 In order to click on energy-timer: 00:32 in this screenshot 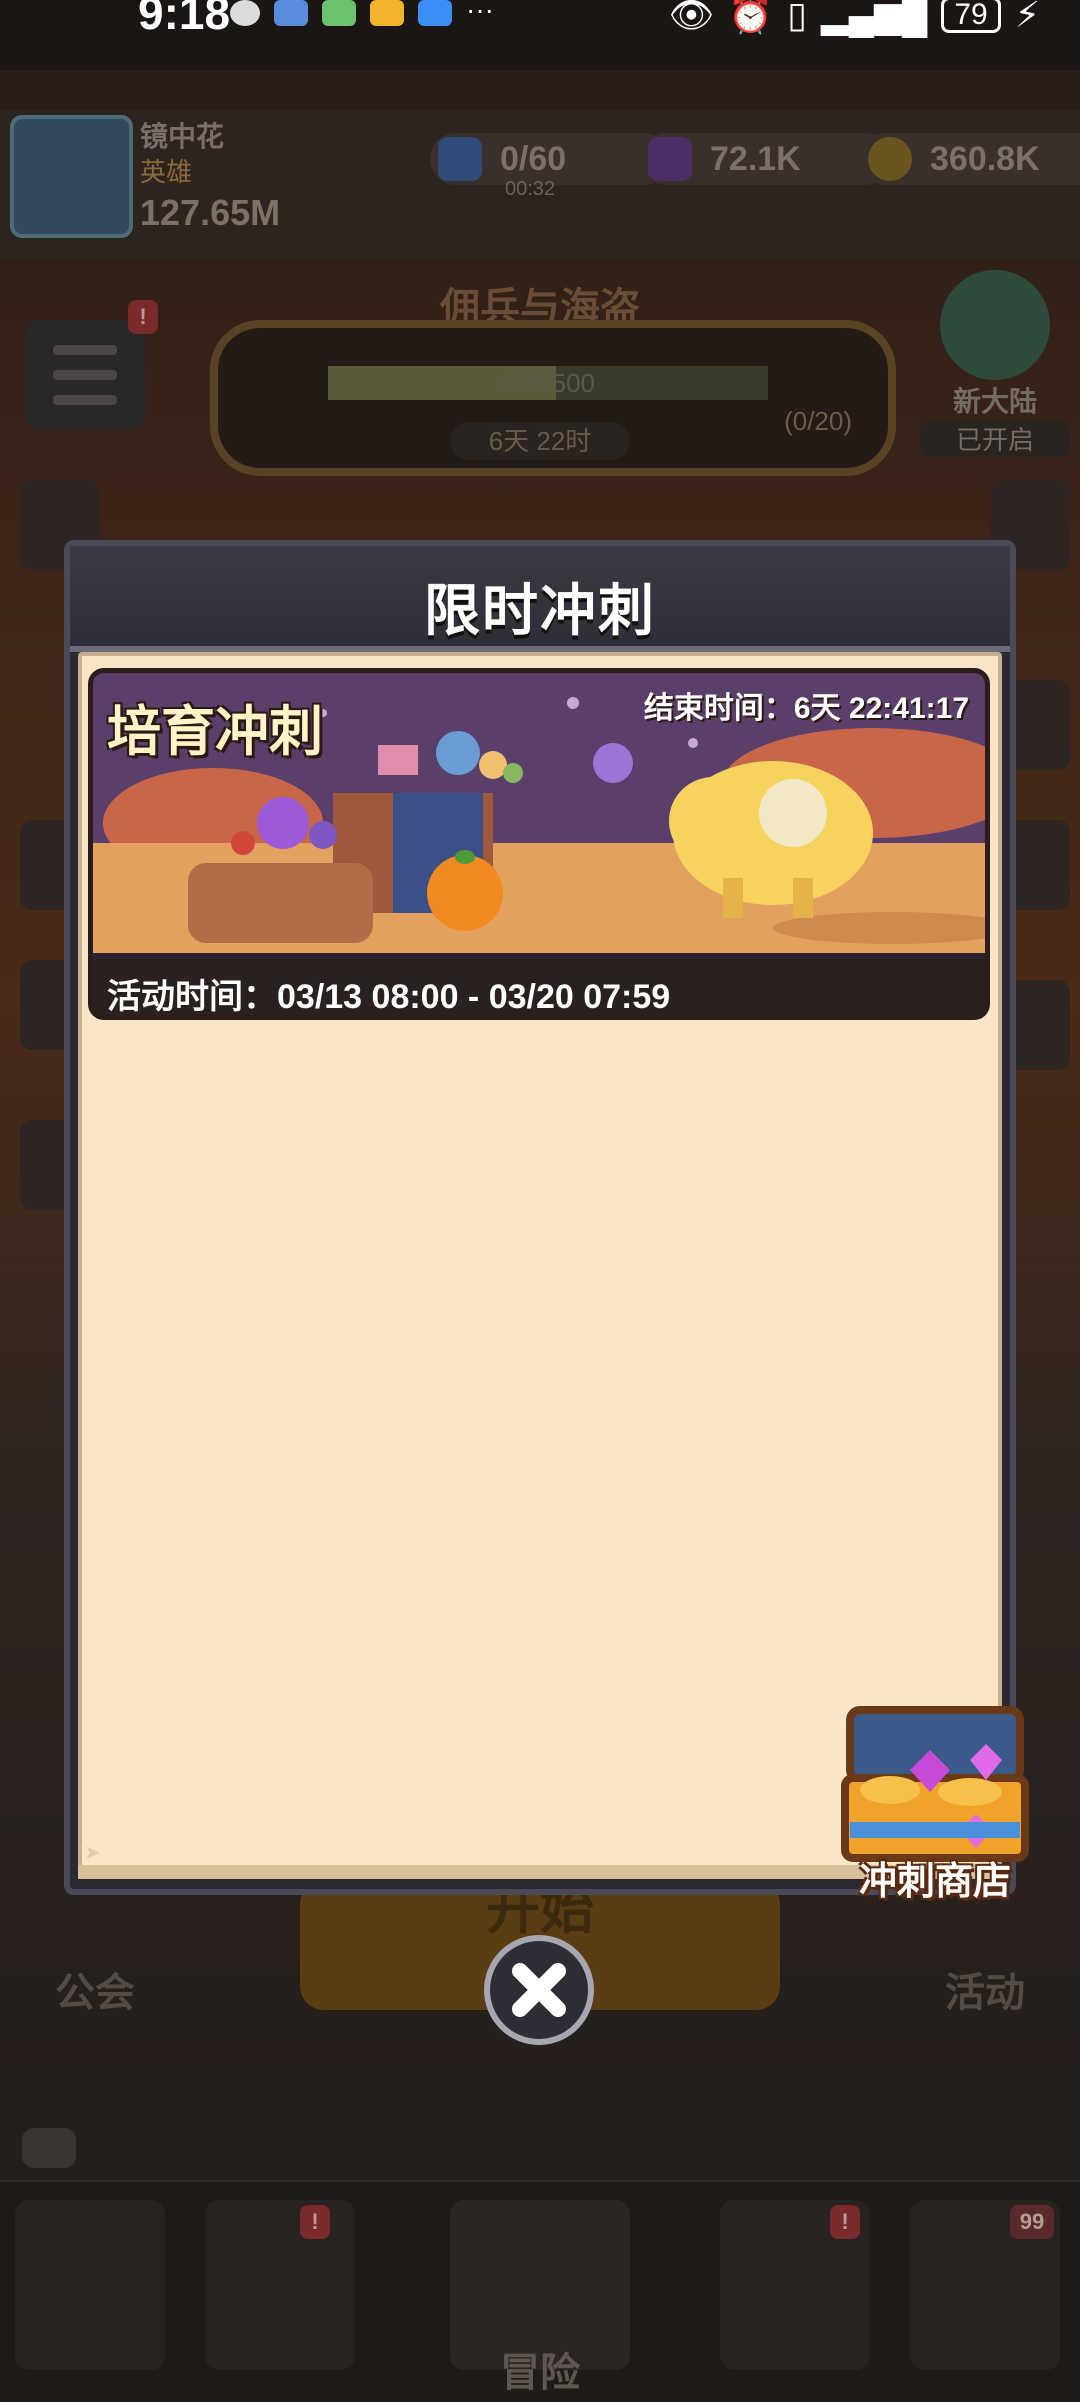, I will do `click(530, 189)`.